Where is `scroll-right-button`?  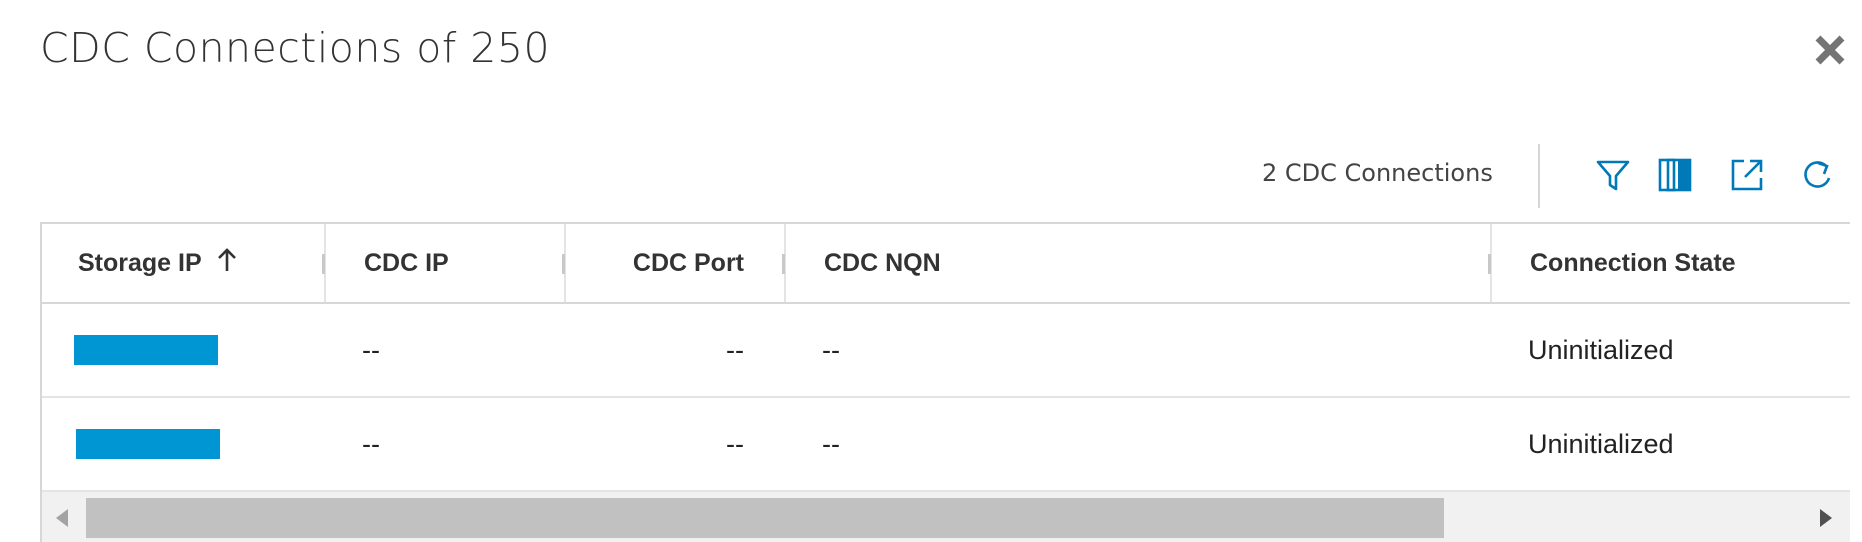 scroll-right-button is located at coordinates (1826, 517).